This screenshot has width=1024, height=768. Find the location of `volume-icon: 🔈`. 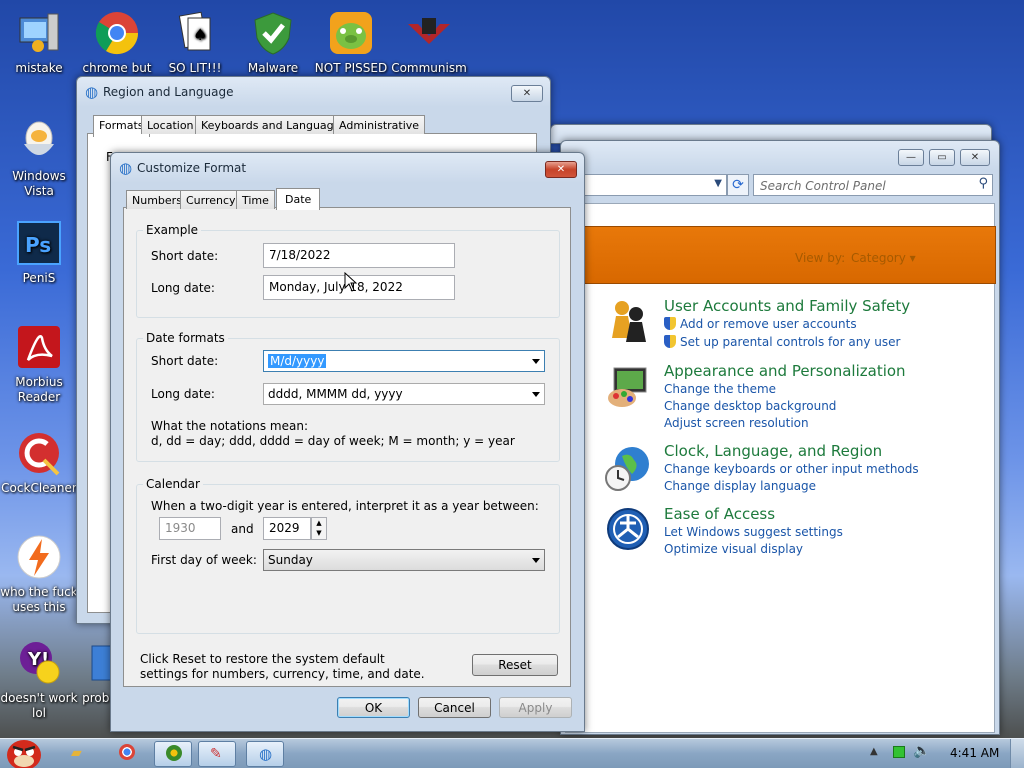

volume-icon: 🔈 is located at coordinates (921, 751).